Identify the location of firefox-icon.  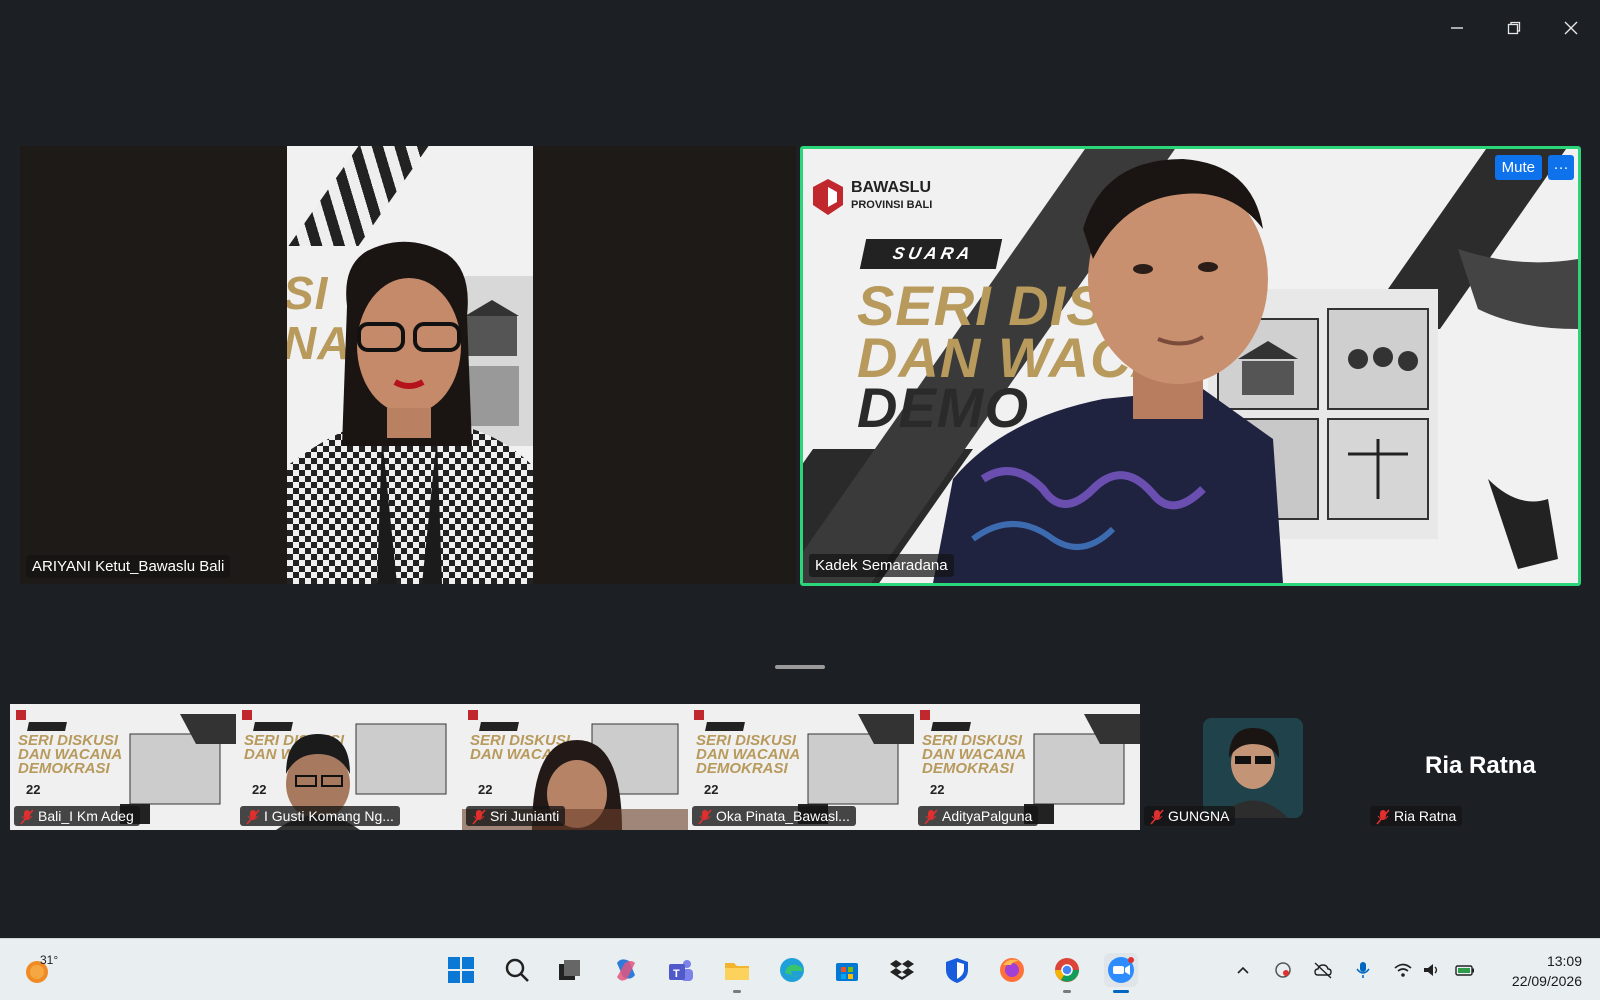
(1012, 970).